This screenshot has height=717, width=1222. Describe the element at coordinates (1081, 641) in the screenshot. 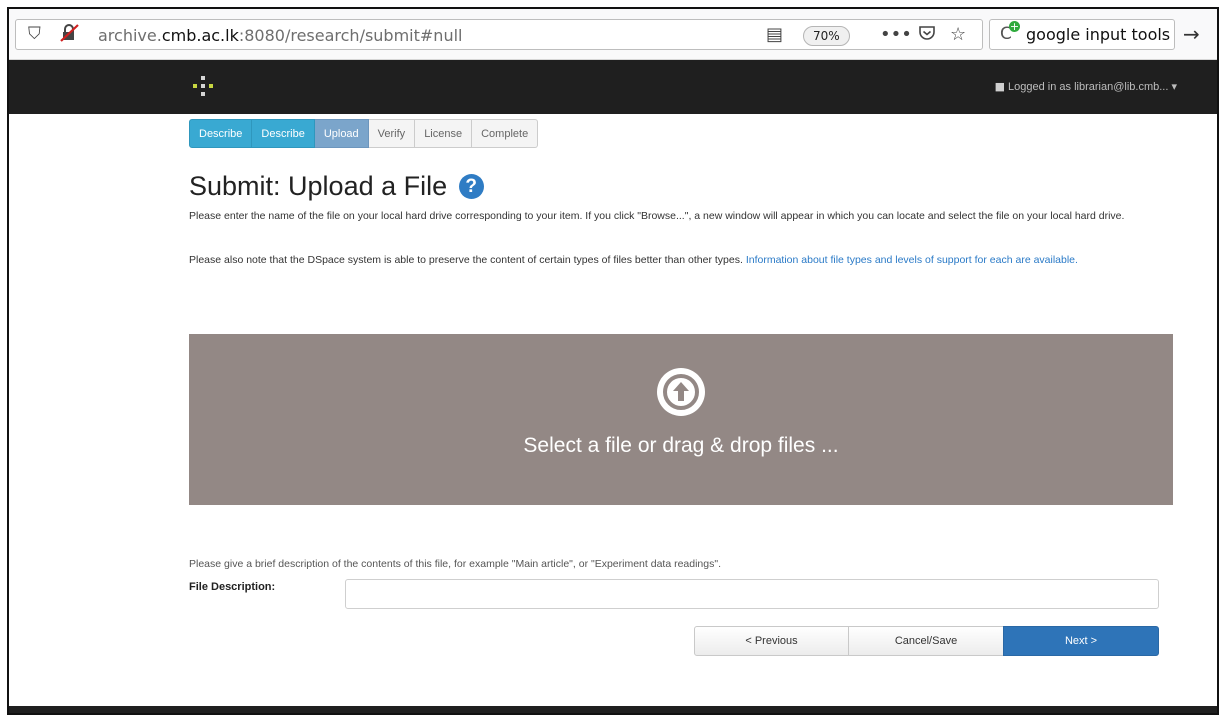

I see `next-button: Next >` at that location.